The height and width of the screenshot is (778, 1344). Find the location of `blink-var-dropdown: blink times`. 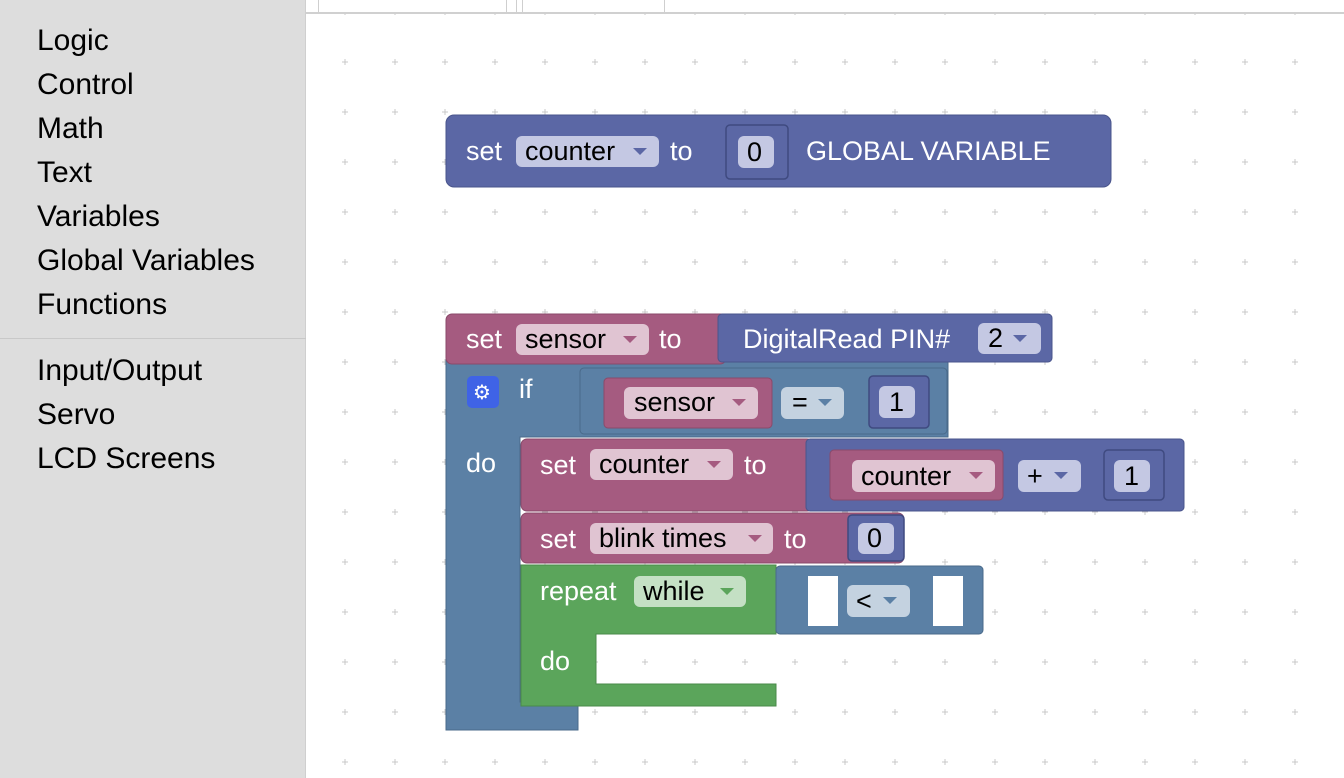

blink-var-dropdown: blink times is located at coordinates (681, 538).